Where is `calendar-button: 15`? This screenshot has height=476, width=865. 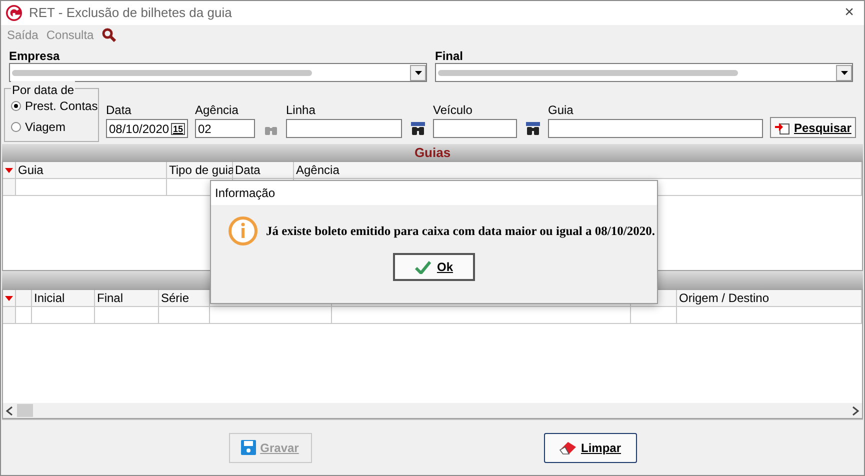
calendar-button: 15 is located at coordinates (177, 128).